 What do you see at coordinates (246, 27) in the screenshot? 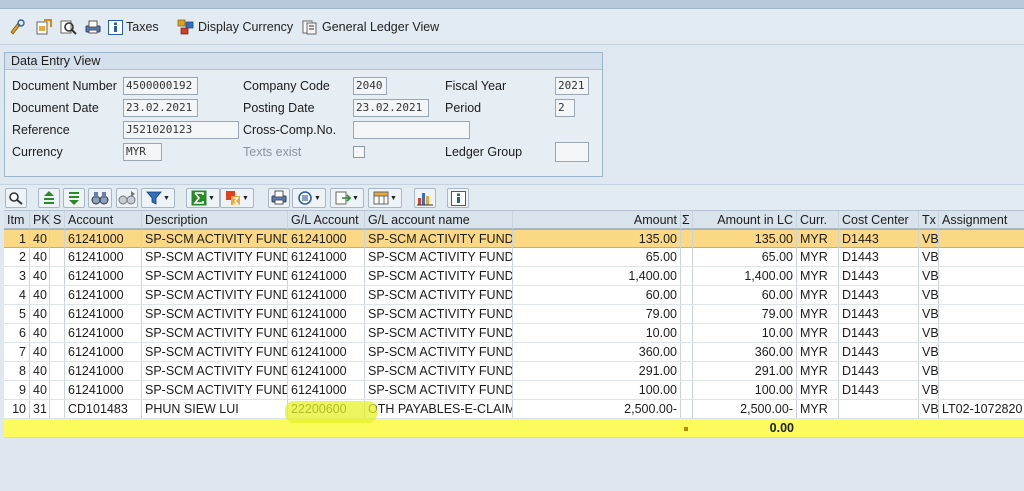
I see `display-currency-label: Display Currency` at bounding box center [246, 27].